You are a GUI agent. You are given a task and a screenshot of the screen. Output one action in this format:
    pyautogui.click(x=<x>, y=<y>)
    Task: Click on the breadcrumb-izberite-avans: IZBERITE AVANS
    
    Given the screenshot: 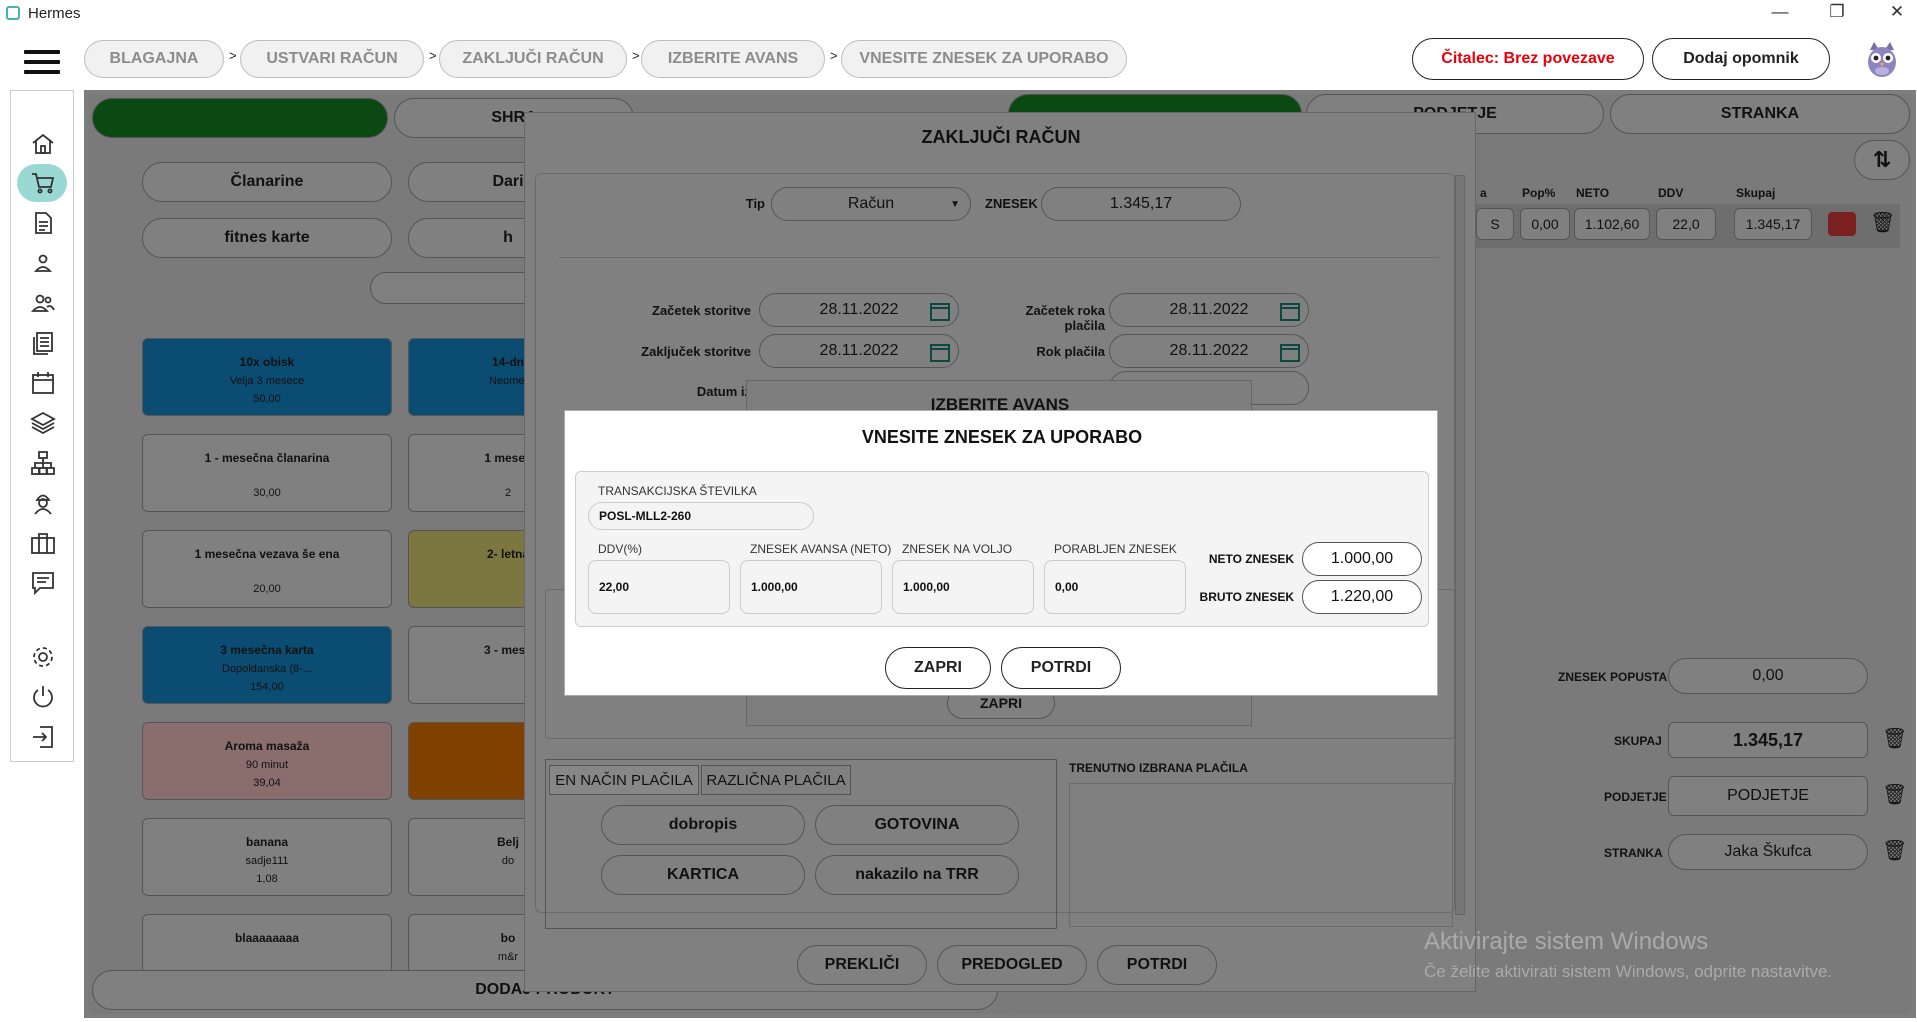 What is the action you would take?
    pyautogui.click(x=733, y=59)
    